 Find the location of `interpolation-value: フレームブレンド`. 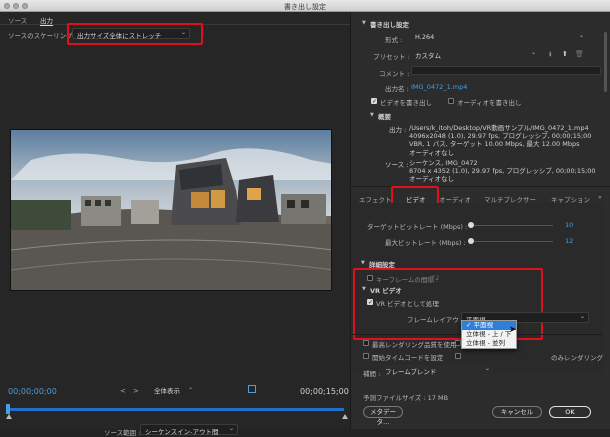

interpolation-value: フレームブレンド is located at coordinates (411, 372).